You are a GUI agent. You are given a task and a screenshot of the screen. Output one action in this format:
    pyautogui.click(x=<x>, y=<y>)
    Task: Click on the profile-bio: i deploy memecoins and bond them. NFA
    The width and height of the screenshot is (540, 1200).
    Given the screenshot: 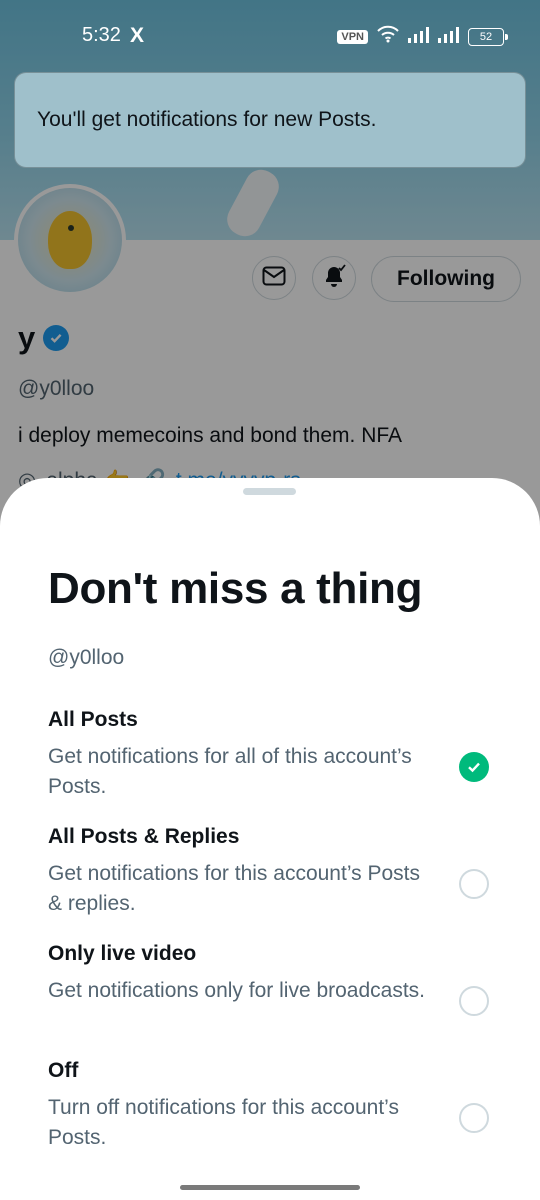 What is the action you would take?
    pyautogui.click(x=210, y=435)
    